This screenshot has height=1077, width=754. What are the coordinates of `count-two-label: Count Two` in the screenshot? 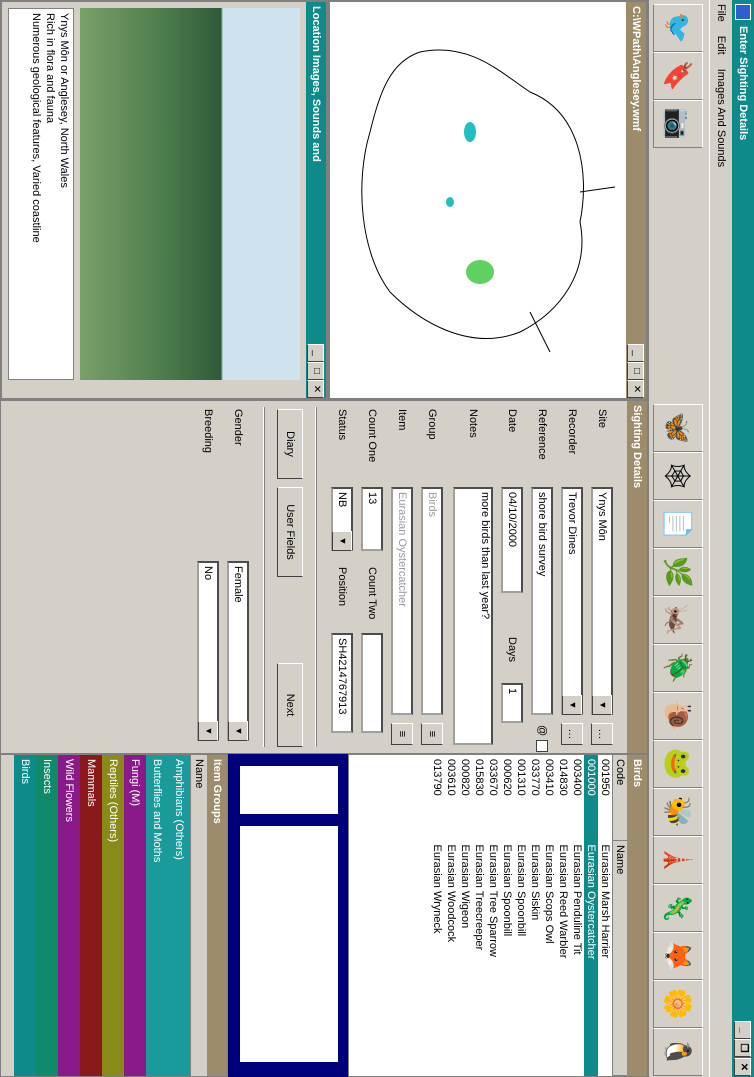 It's located at (372, 593).